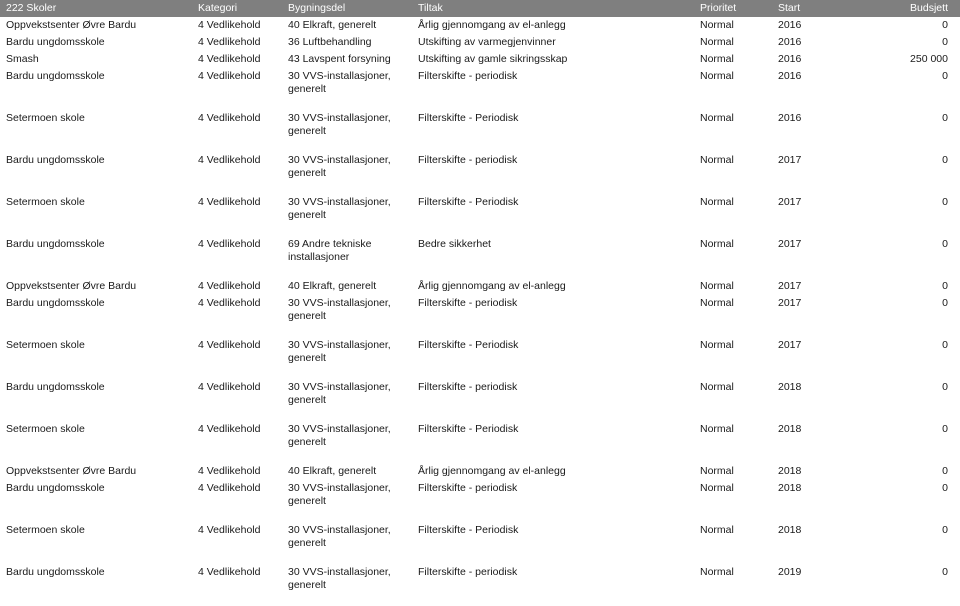 This screenshot has width=960, height=606. I want to click on cell-start: 2019, so click(790, 572).